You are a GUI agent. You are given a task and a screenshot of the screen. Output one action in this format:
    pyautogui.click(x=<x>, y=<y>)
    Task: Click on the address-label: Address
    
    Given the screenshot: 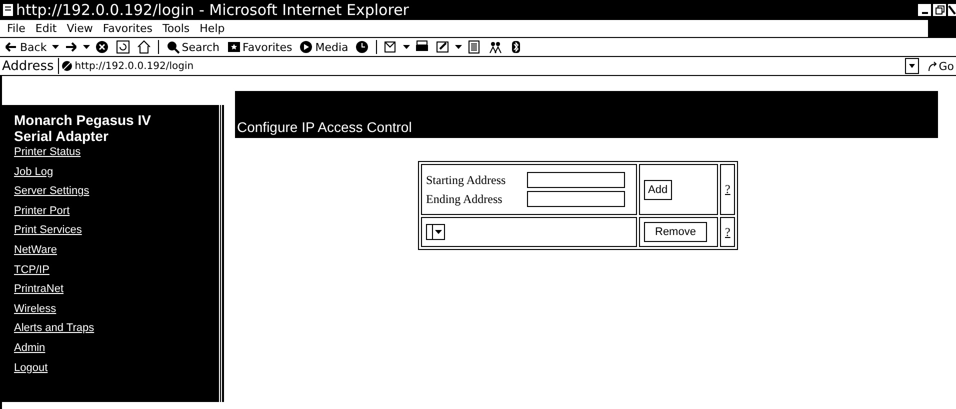 What is the action you would take?
    pyautogui.click(x=28, y=66)
    